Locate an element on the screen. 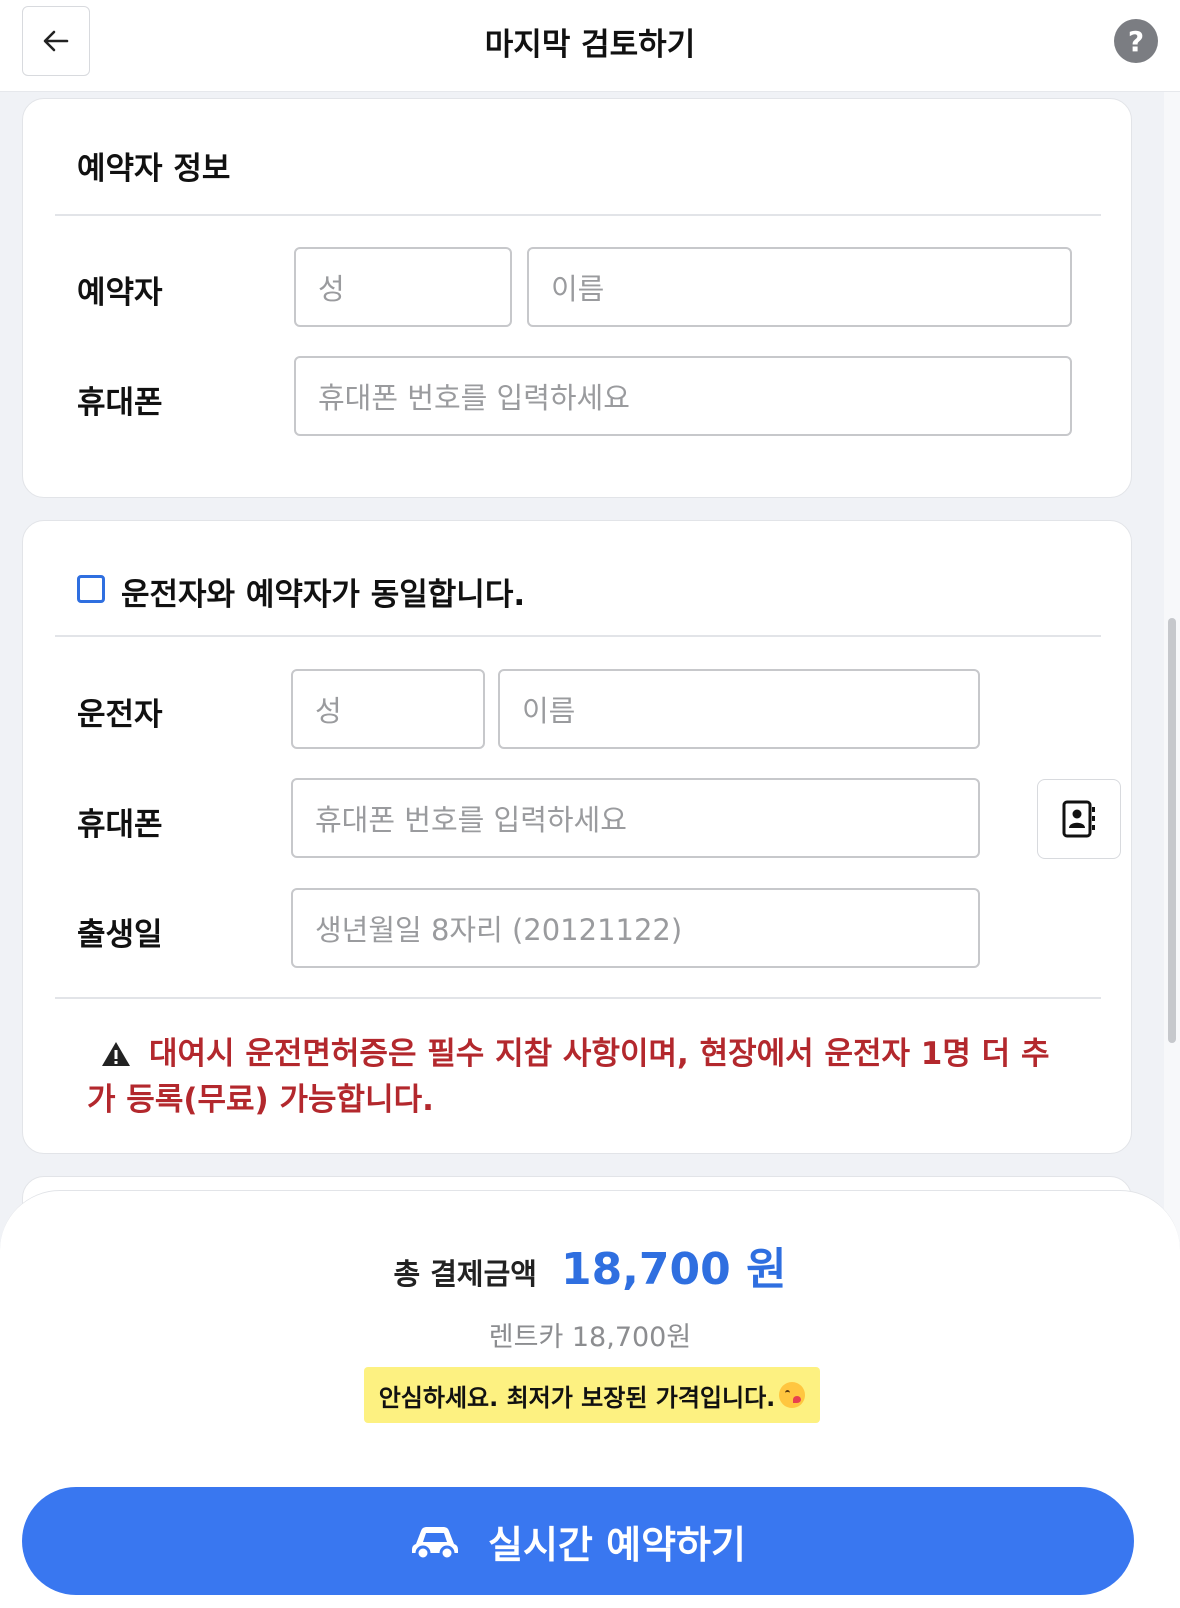 The width and height of the screenshot is (1180, 1608). contact-book-icon is located at coordinates (1078, 819).